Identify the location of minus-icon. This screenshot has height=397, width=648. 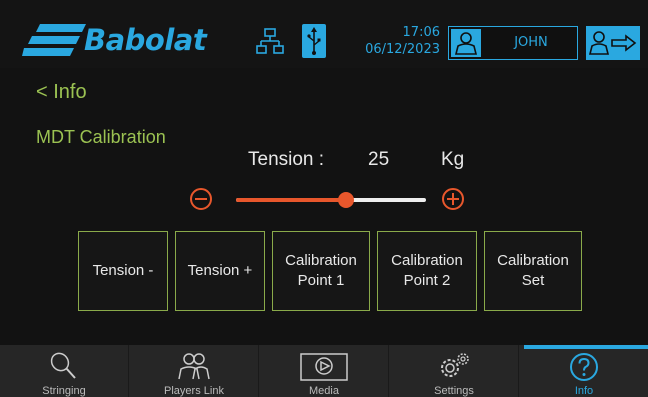
(201, 199).